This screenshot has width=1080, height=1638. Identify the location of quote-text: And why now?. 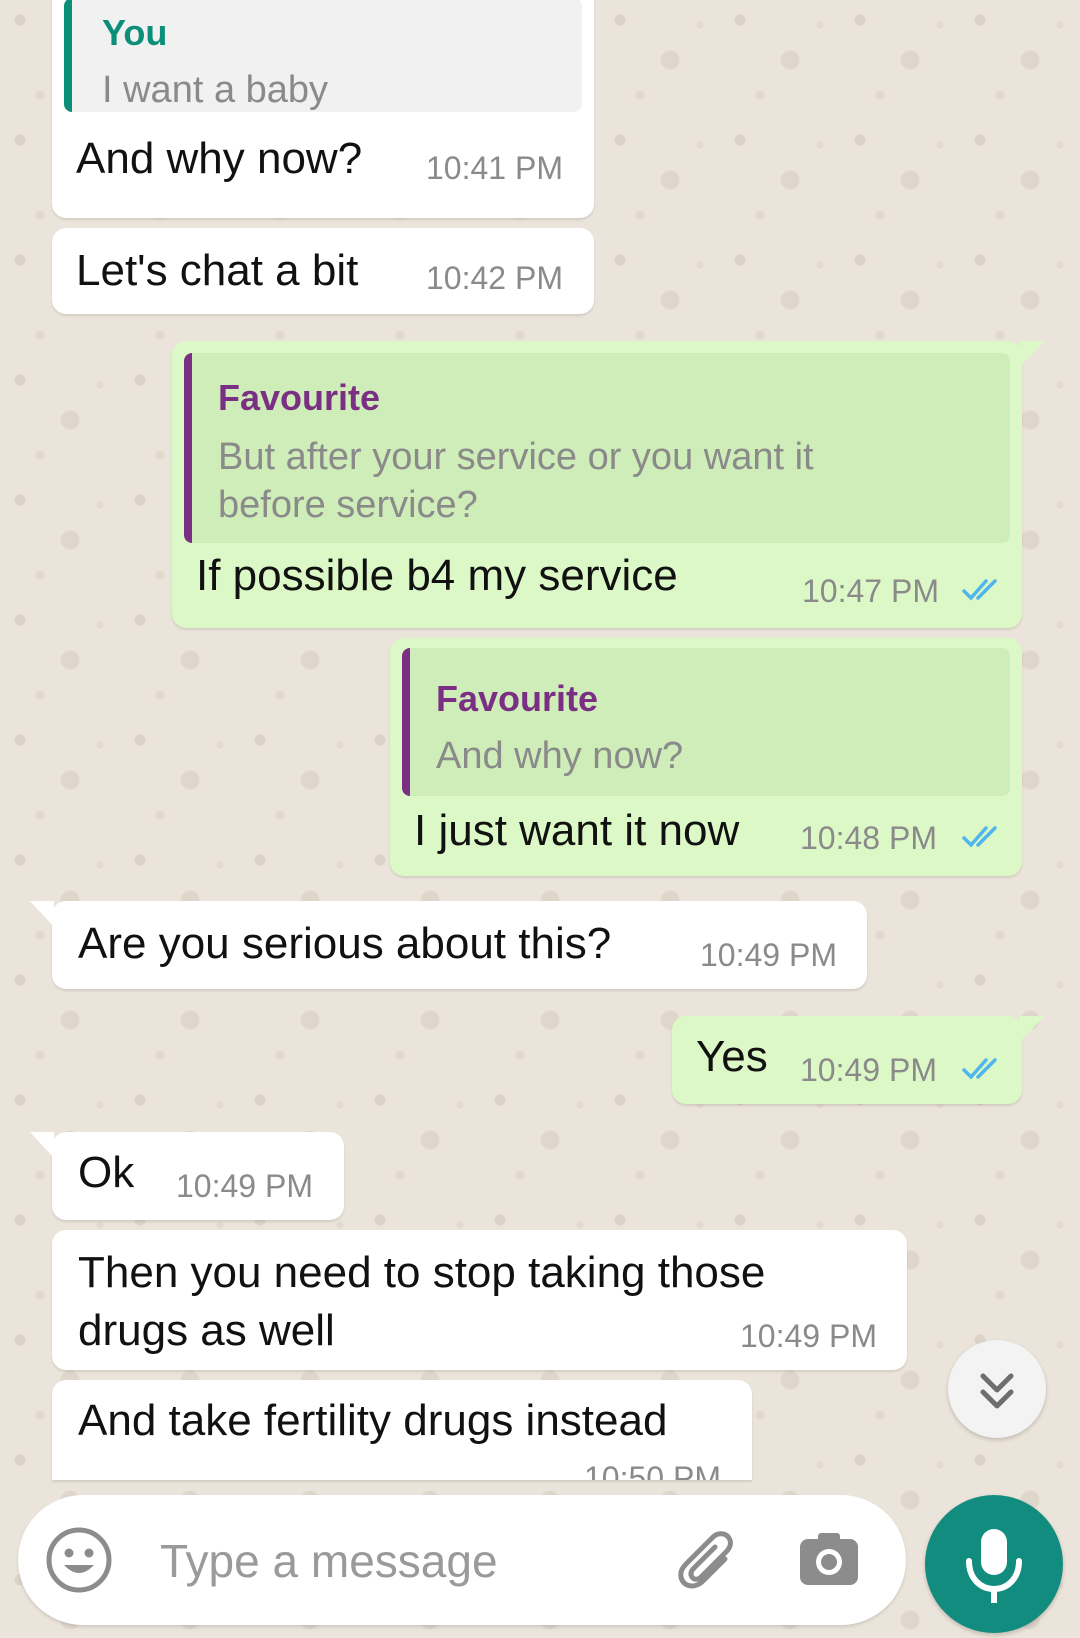
(560, 756).